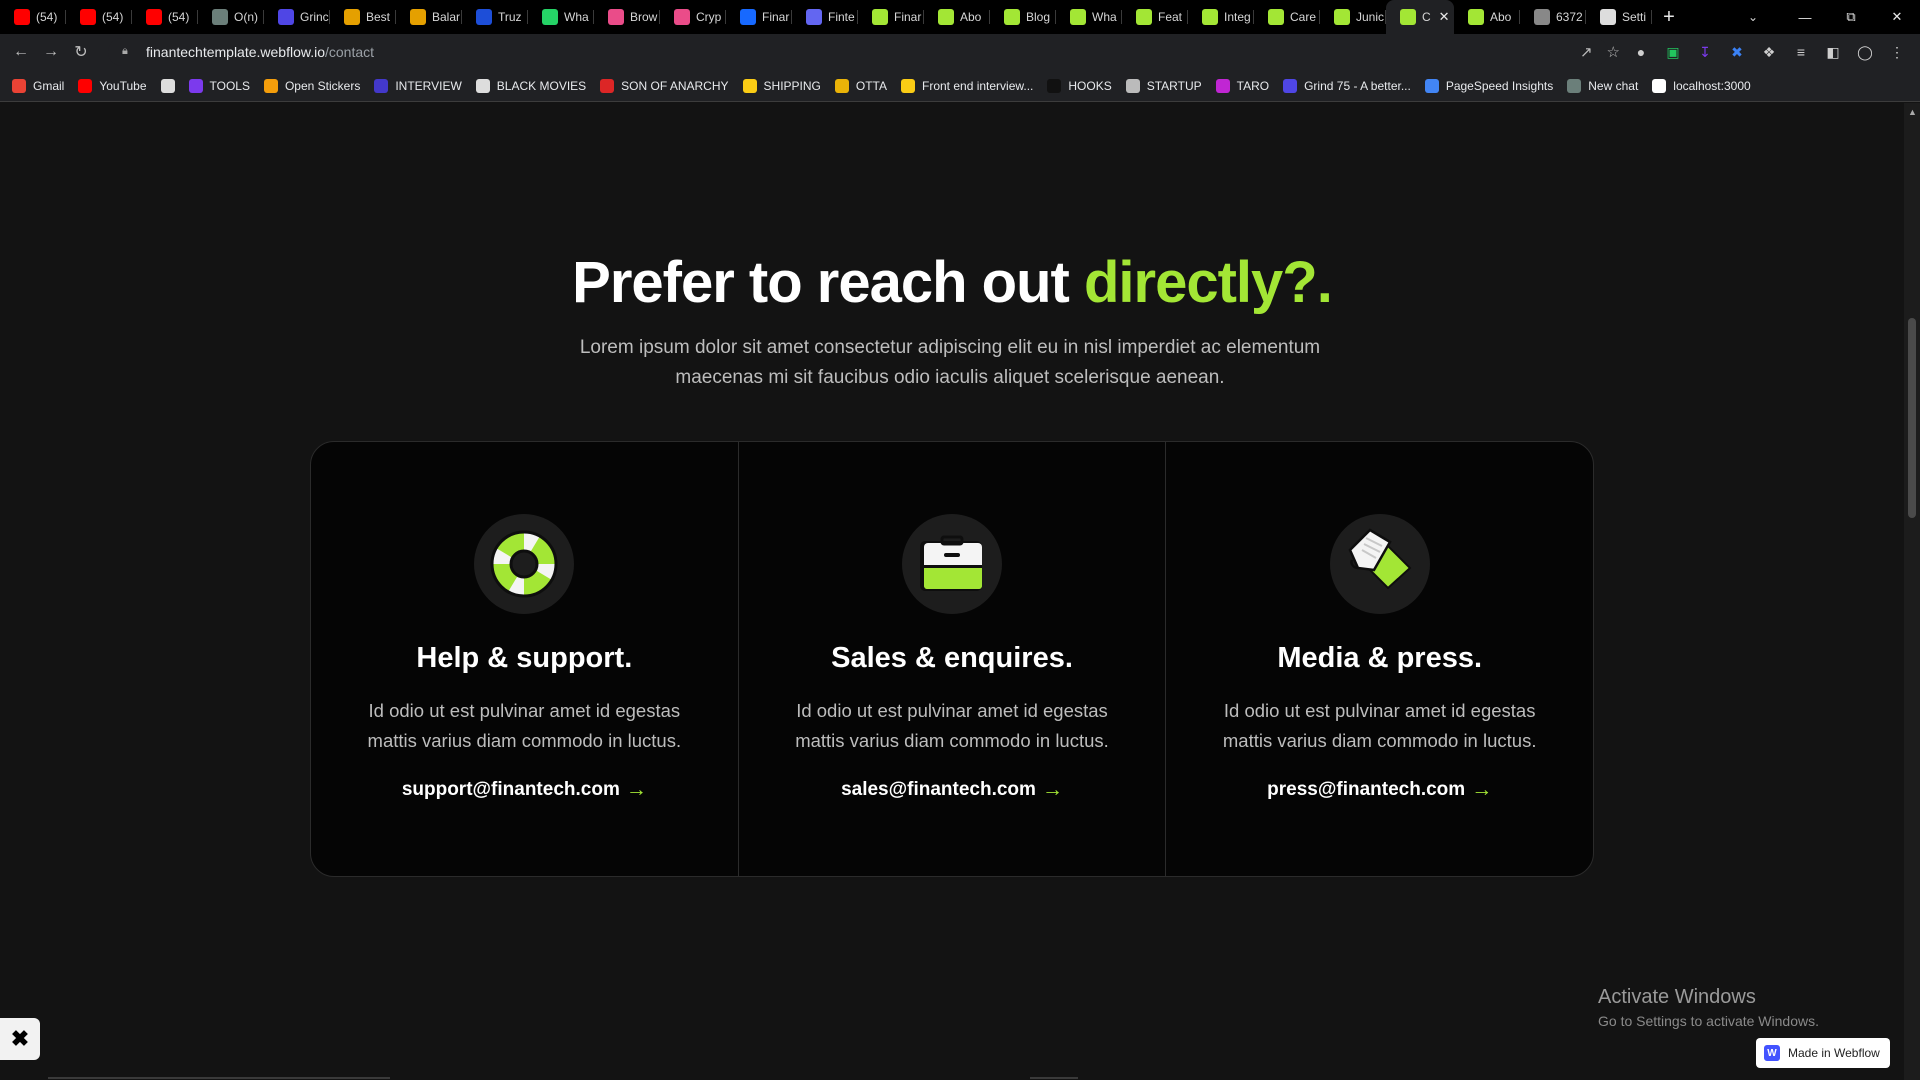 This screenshot has width=1920, height=1080. Describe the element at coordinates (1701, 85) in the screenshot. I see `bookmark-17: localhost:3000` at that location.